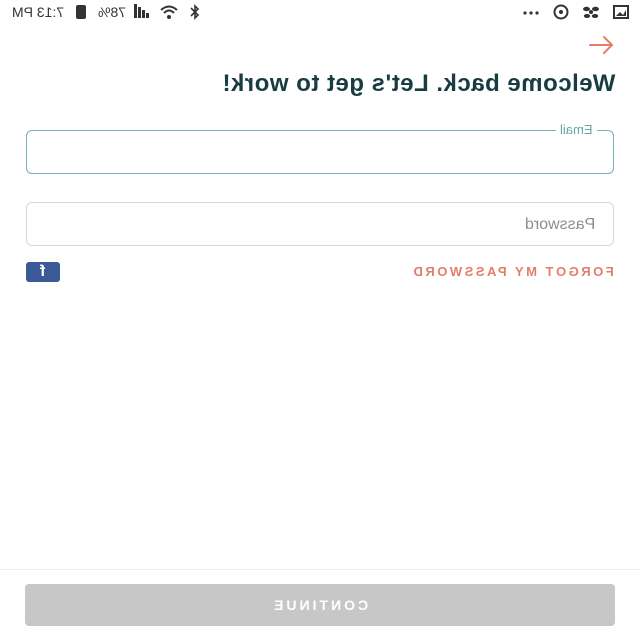  Describe the element at coordinates (112, 12) in the screenshot. I see `battery-percent: 78%` at that location.